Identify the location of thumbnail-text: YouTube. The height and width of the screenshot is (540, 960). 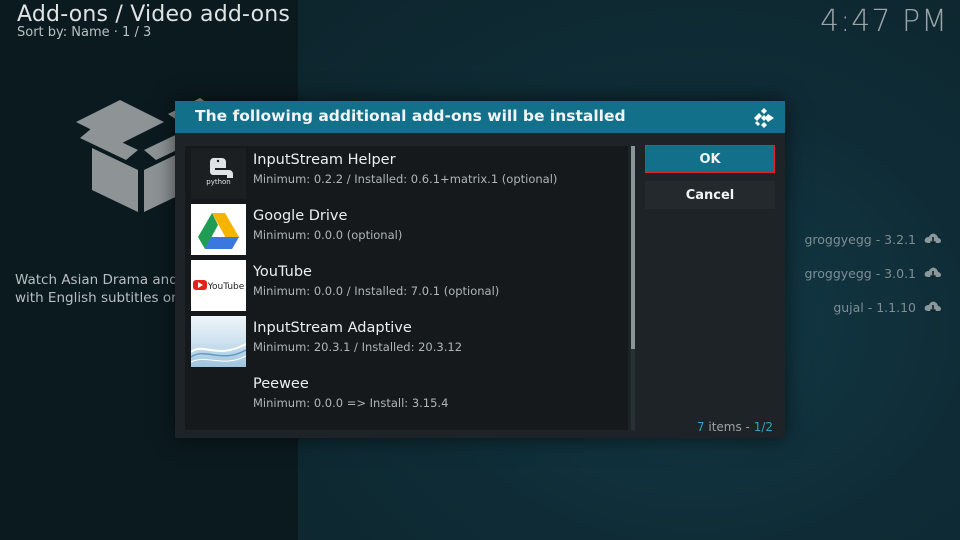
(226, 287).